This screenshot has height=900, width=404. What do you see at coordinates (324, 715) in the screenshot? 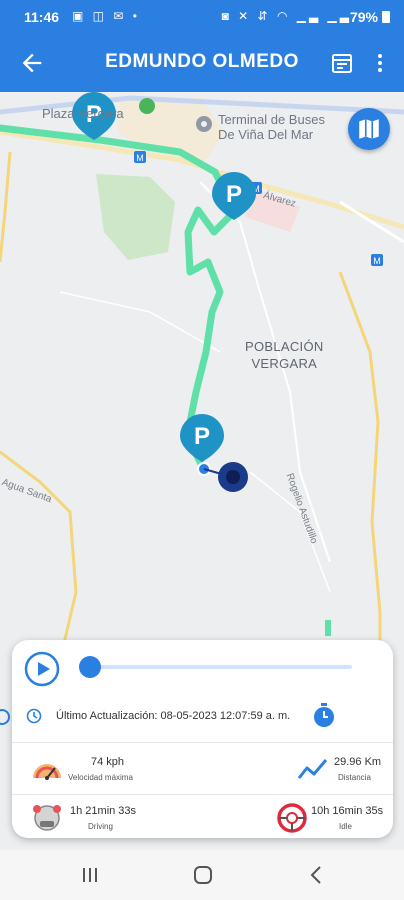
I see `stopwatch-icon` at bounding box center [324, 715].